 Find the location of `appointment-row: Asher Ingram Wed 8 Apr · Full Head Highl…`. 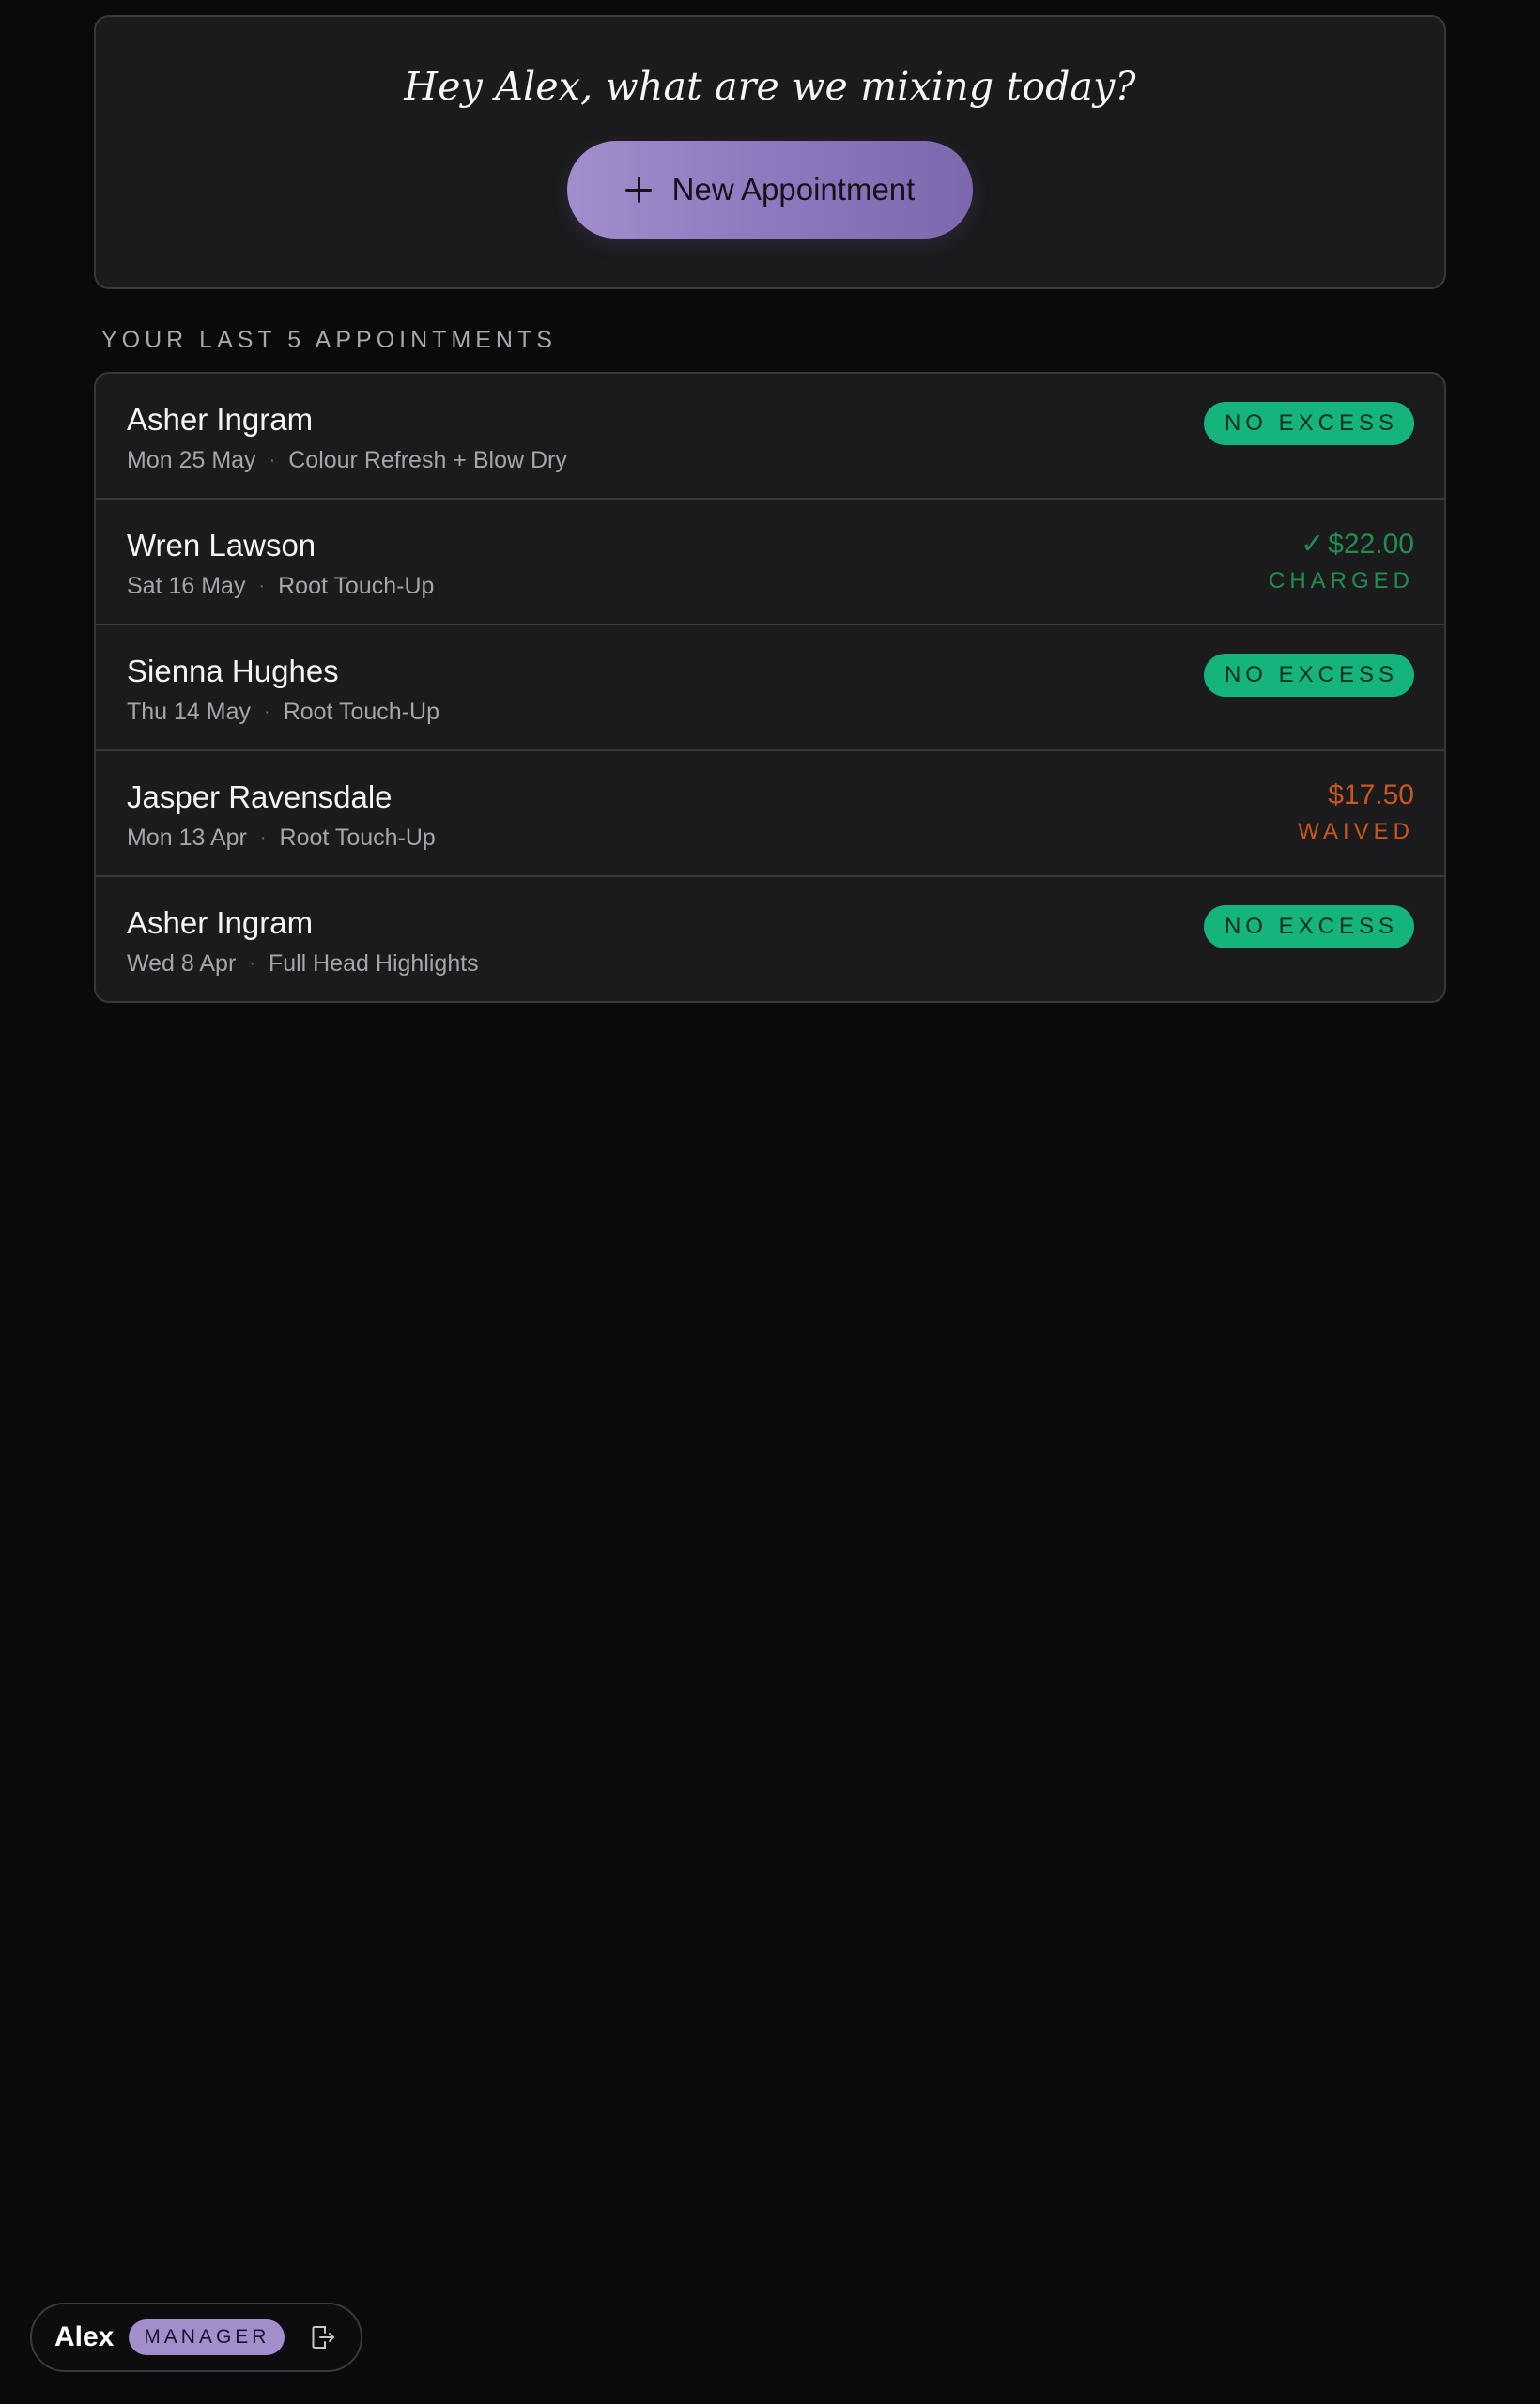

appointment-row: Asher Ingram Wed 8 Apr · Full Head Highl… is located at coordinates (770, 939).